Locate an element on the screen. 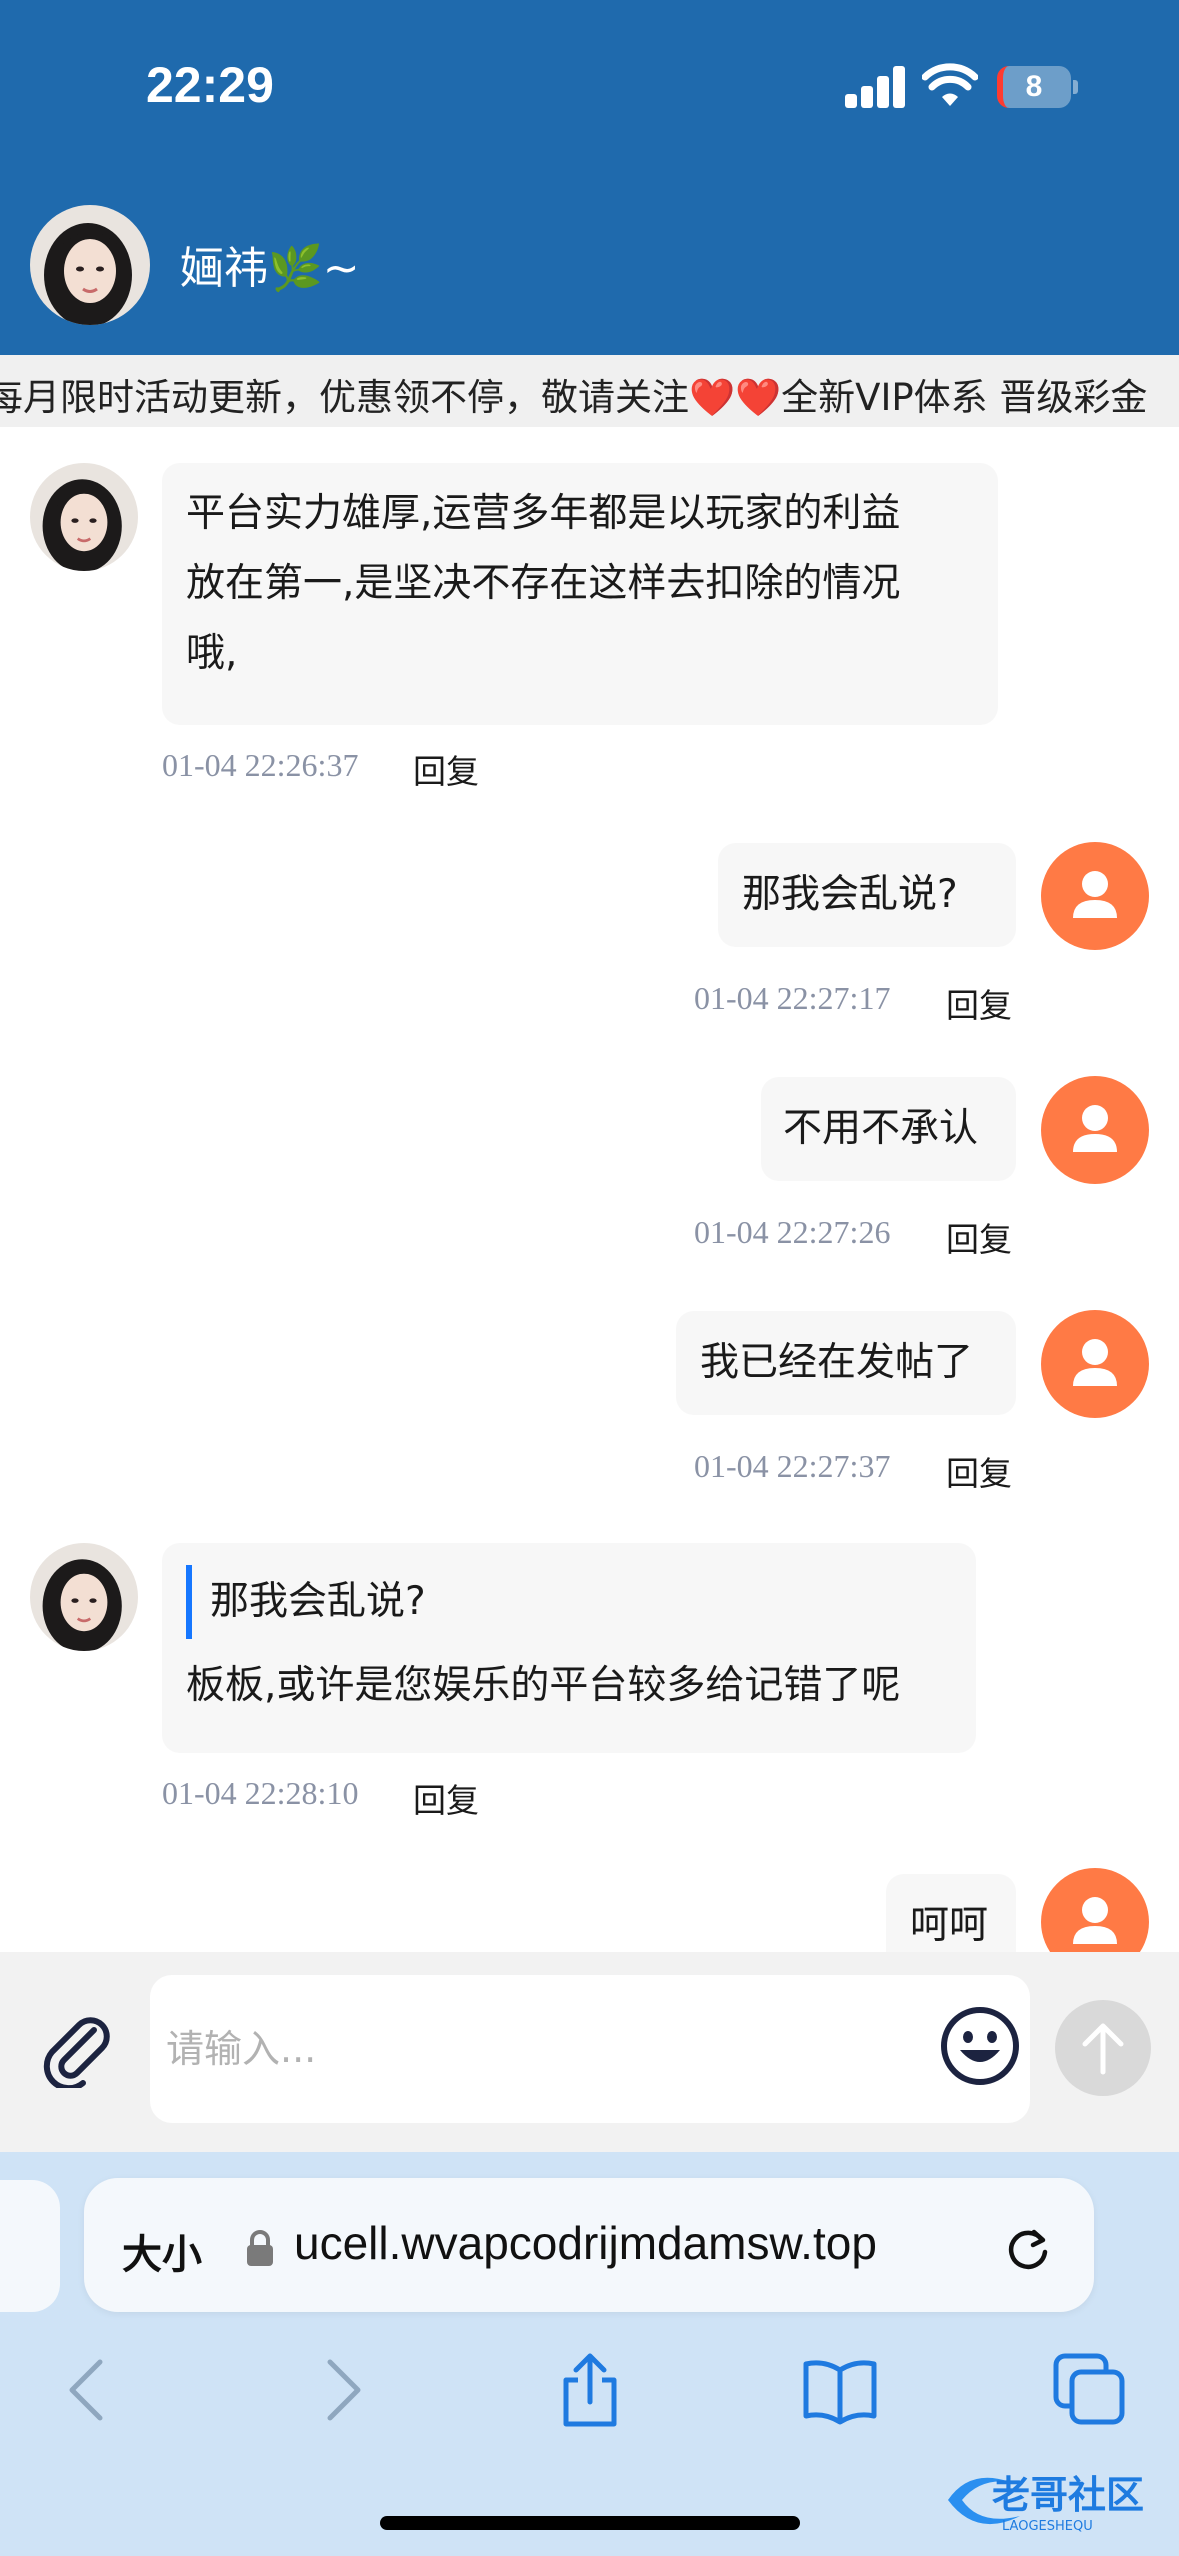 The height and width of the screenshot is (2556, 1179). quoted-message: 那我会乱说? is located at coordinates (569, 1602).